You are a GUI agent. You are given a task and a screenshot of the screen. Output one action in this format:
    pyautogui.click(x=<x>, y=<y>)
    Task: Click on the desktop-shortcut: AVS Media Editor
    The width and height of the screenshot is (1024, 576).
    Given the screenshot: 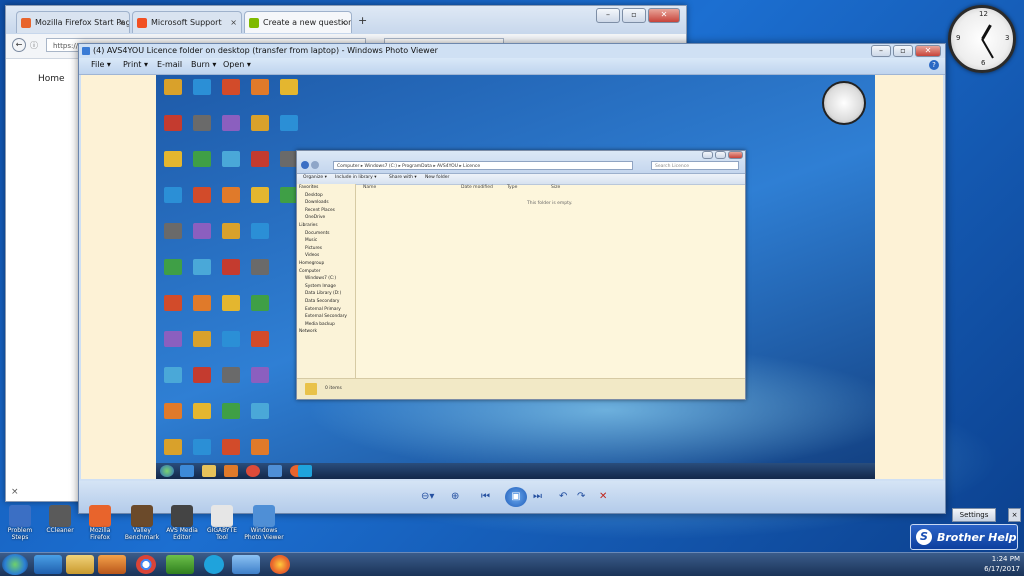 What is the action you would take?
    pyautogui.click(x=182, y=523)
    